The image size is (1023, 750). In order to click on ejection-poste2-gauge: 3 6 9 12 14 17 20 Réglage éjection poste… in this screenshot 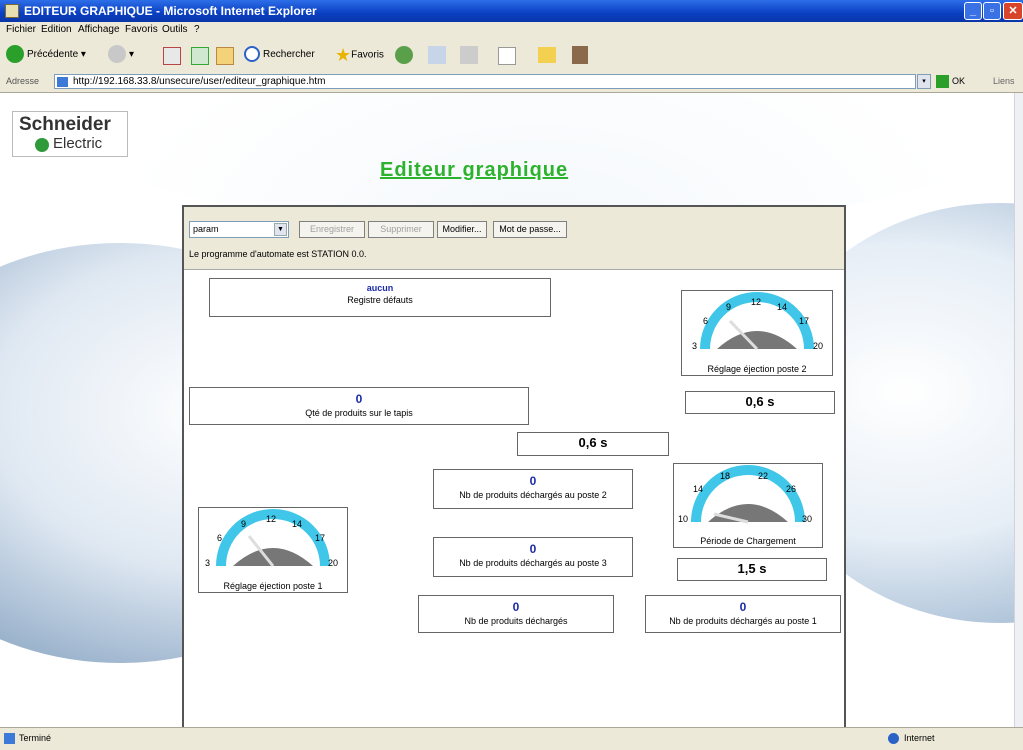, I will do `click(757, 333)`.